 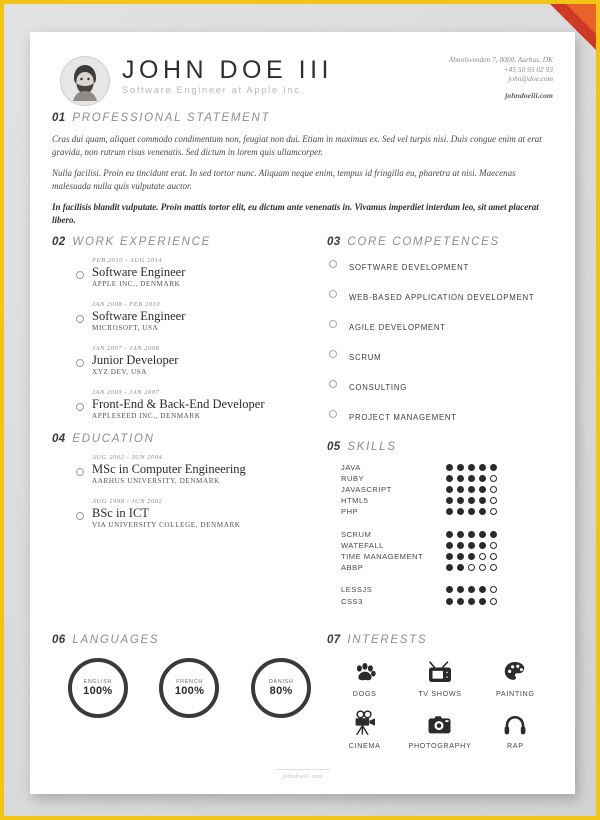 What do you see at coordinates (142, 241) in the screenshot?
I see `section-title: WORK EXPERIENCE` at bounding box center [142, 241].